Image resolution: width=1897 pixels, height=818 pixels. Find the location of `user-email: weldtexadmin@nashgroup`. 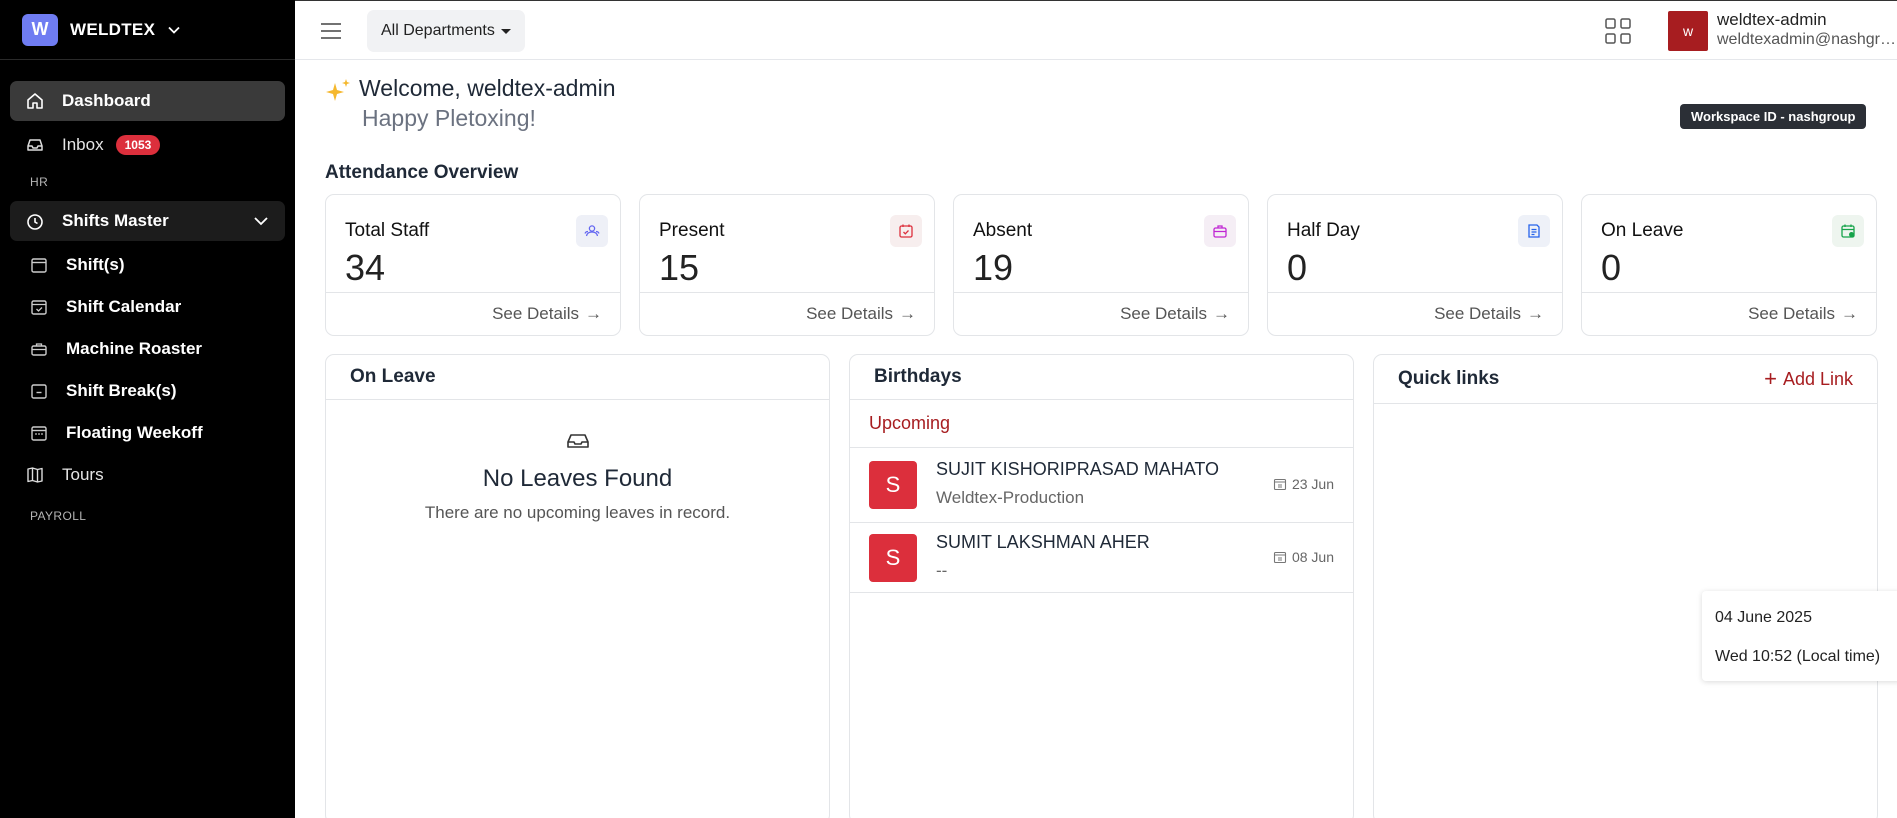

user-email: weldtexadmin@nashgroup is located at coordinates (1807, 39).